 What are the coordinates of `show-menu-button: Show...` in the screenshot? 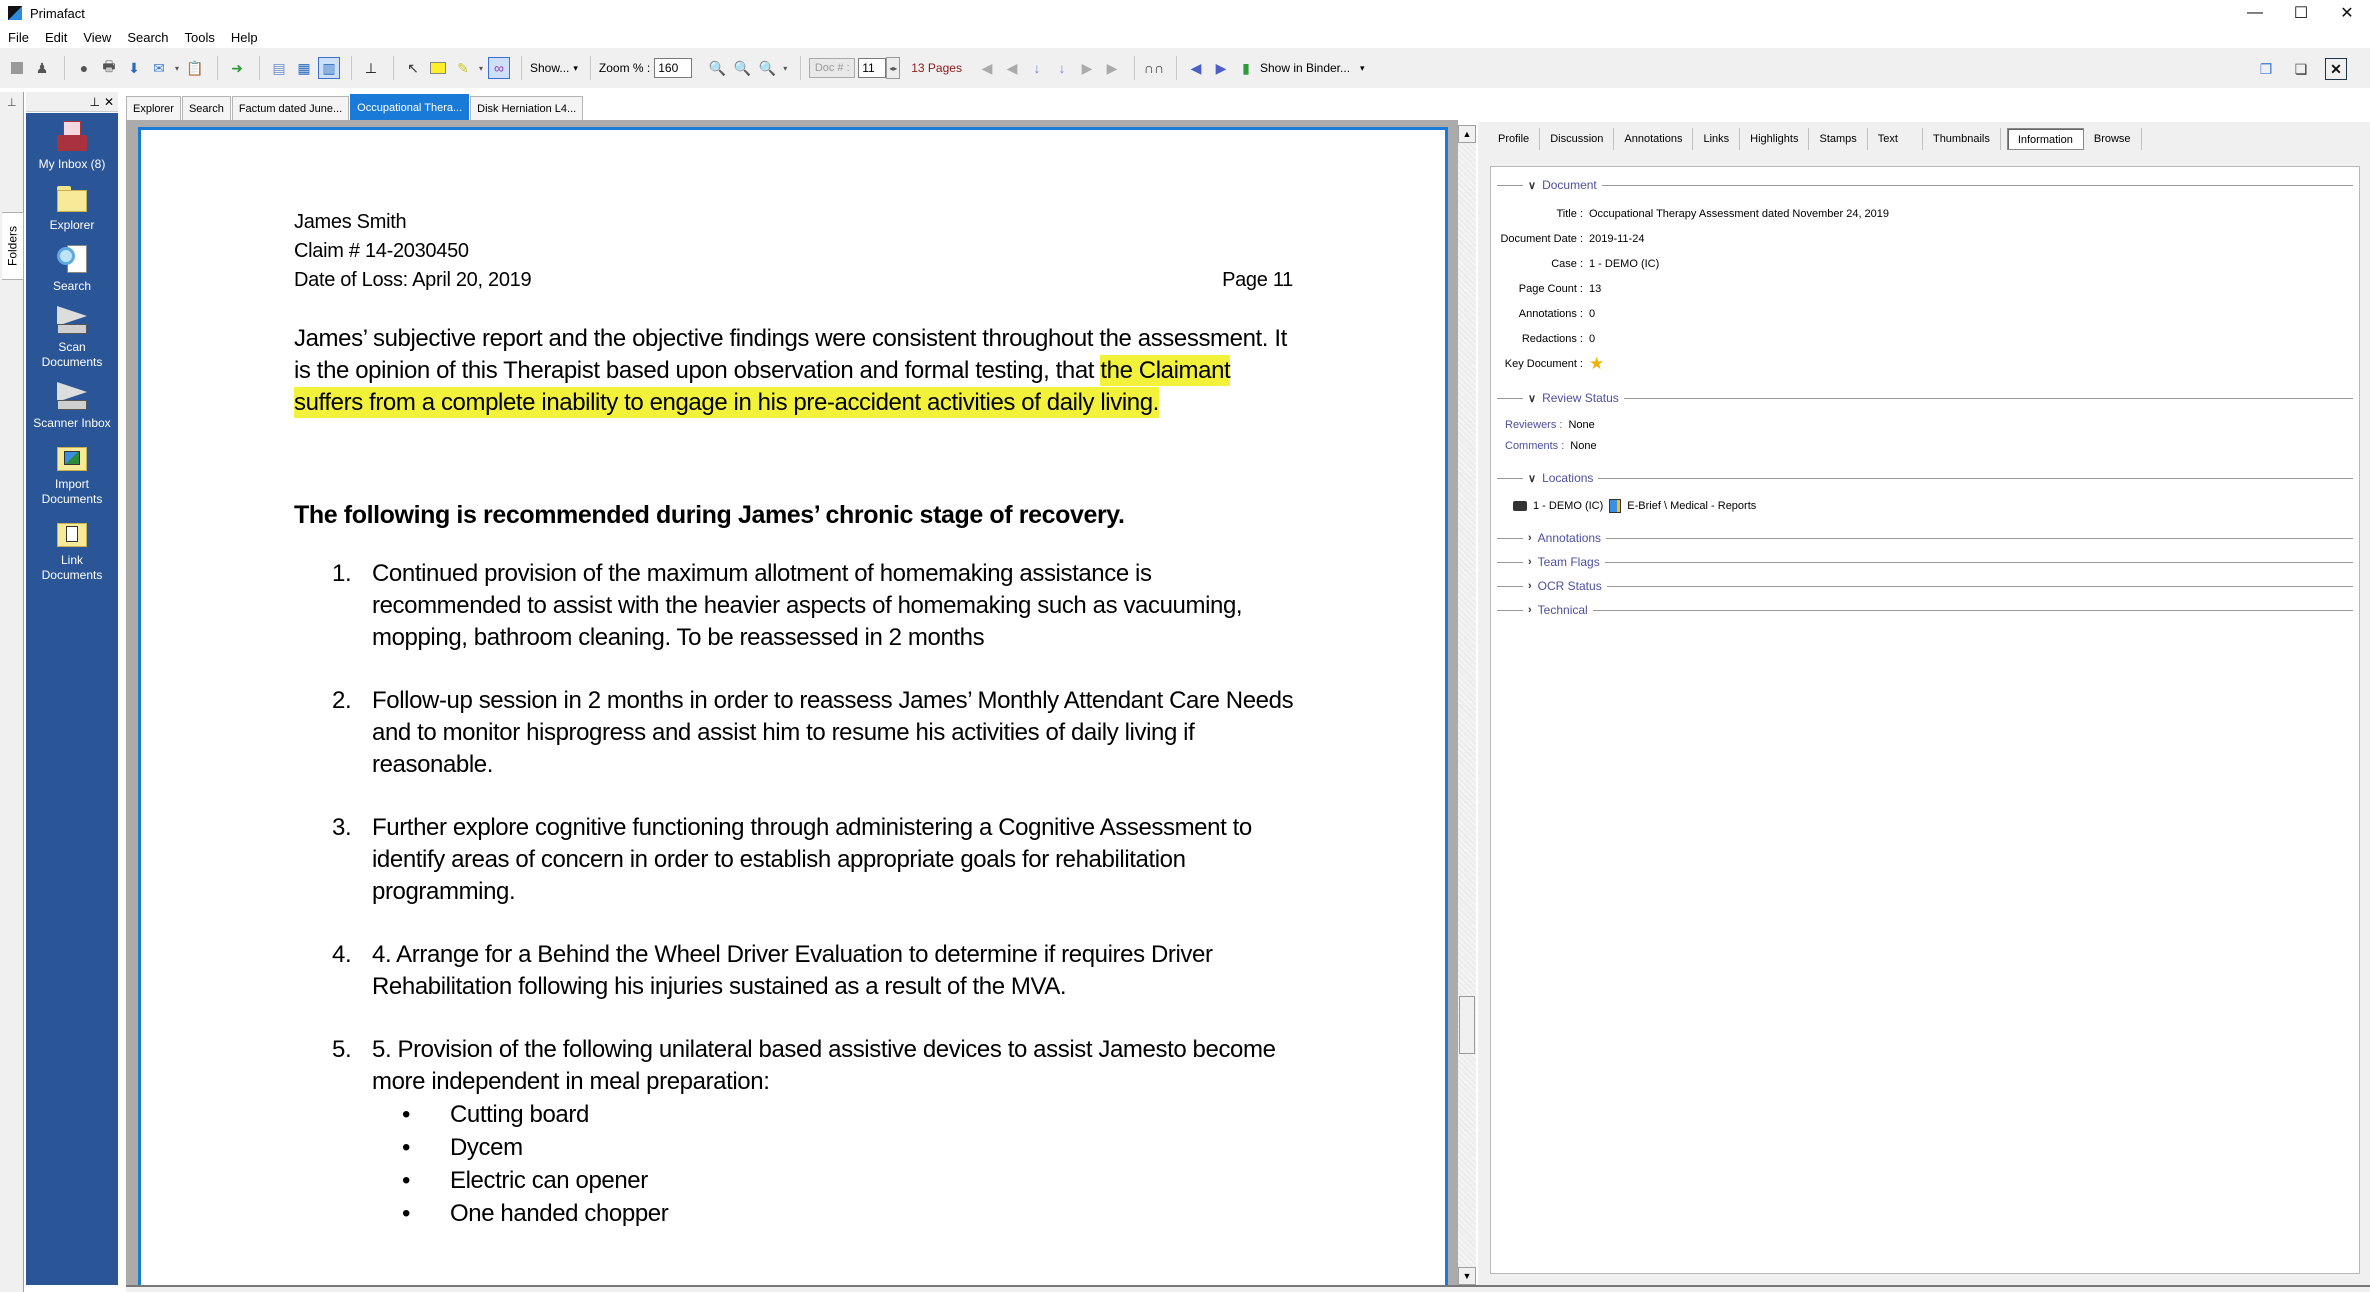 It's located at (549, 68).